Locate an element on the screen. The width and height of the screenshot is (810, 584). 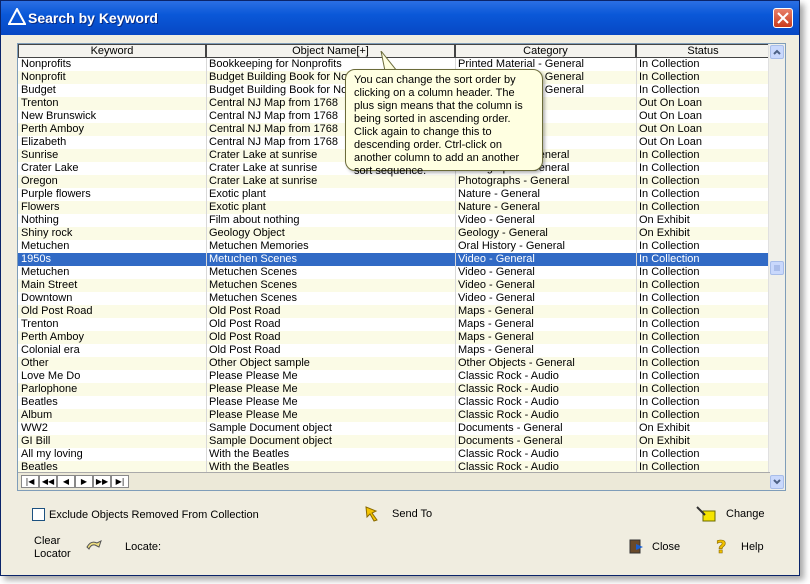
status-cell: On Exhibit is located at coordinates (664, 428).